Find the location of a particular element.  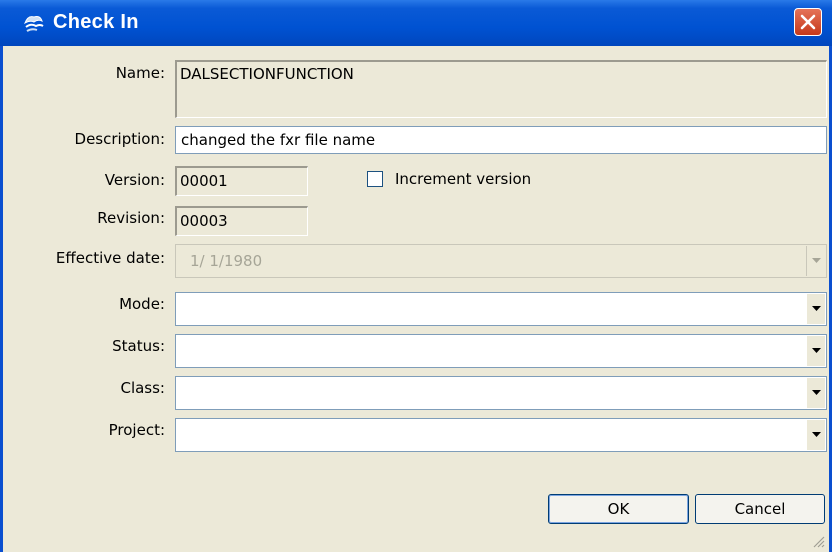

ok-button: OK is located at coordinates (618, 509).